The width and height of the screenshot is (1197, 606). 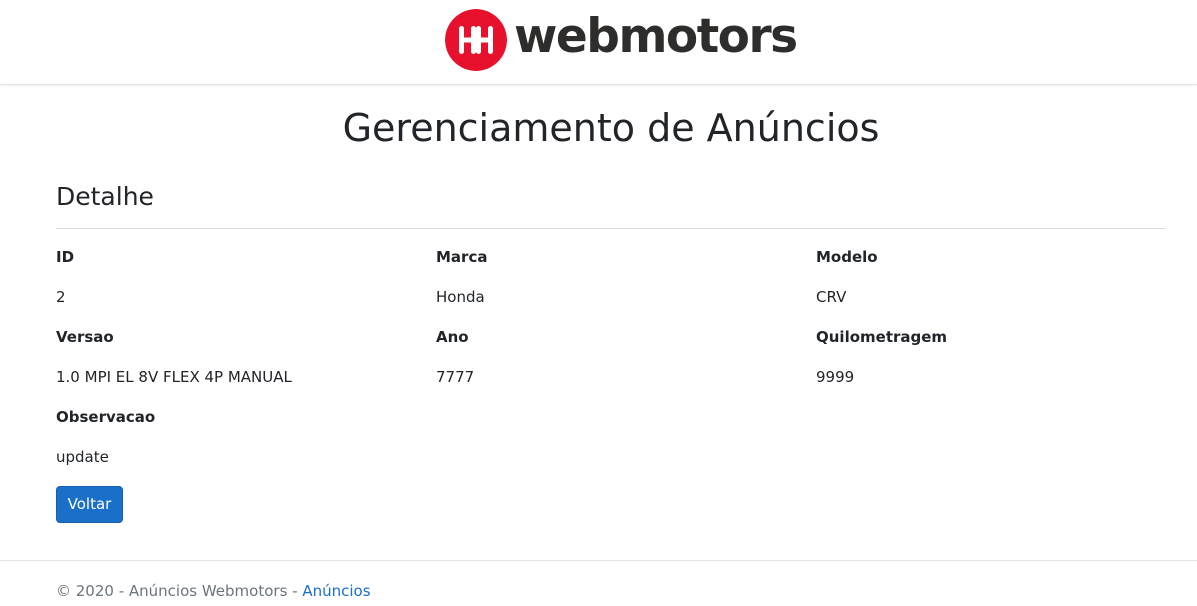 I want to click on section-title-detalhe: Detalhe, so click(x=105, y=196).